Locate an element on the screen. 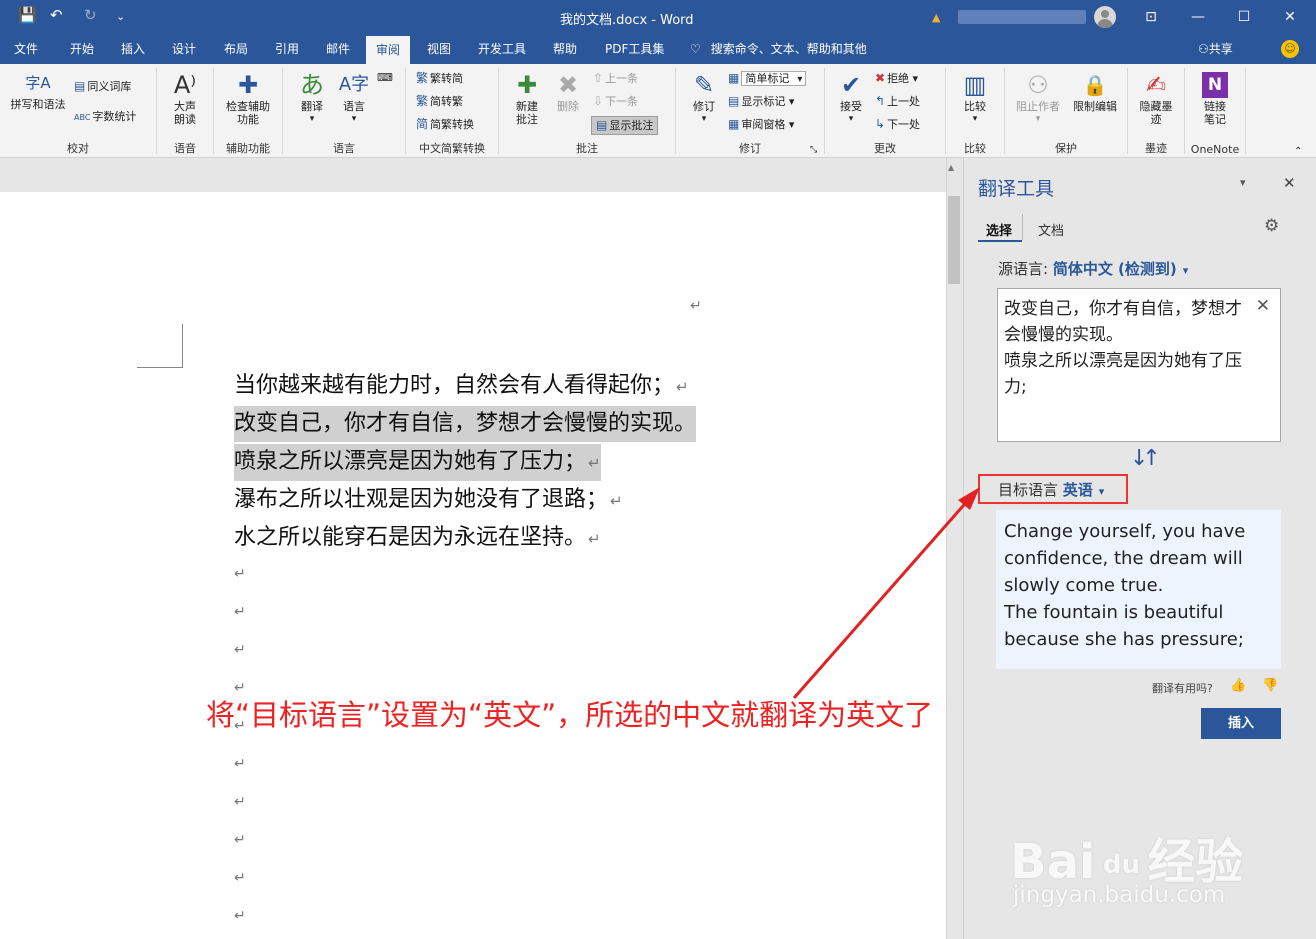 This screenshot has height=939, width=1316. close-icon: ✕ is located at coordinates (1290, 17).